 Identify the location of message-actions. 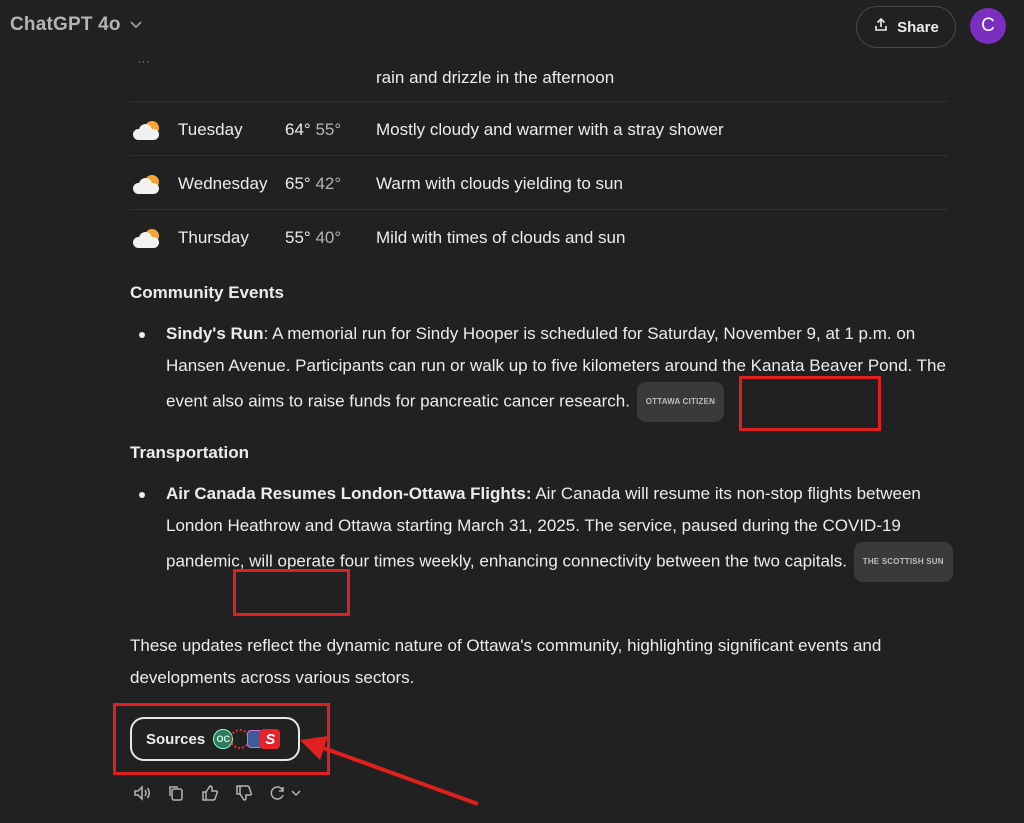
(218, 793).